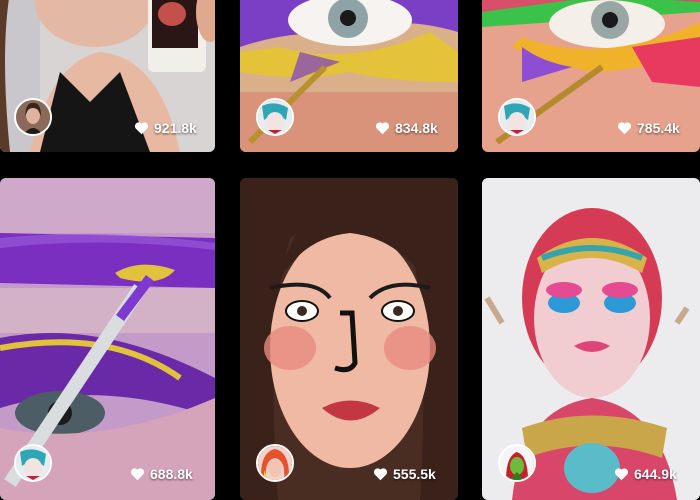  What do you see at coordinates (414, 474) in the screenshot?
I see `like-count-text: 555.5k` at bounding box center [414, 474].